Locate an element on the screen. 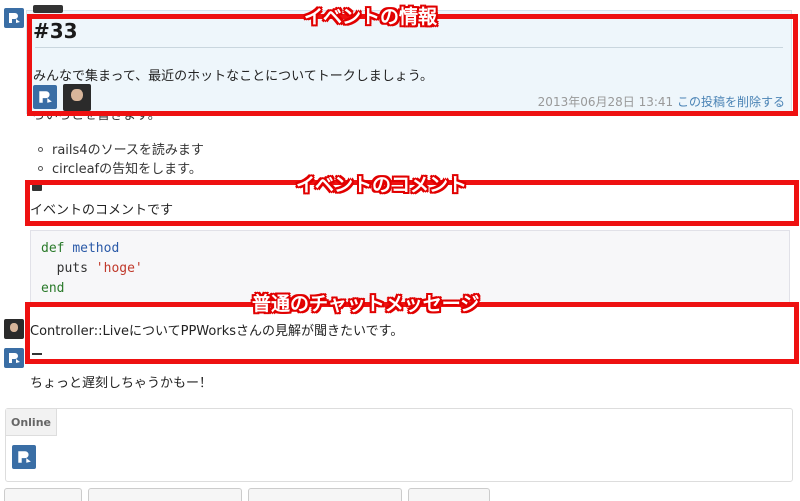 The width and height of the screenshot is (800, 501). online-users-panel: Online is located at coordinates (399, 445).